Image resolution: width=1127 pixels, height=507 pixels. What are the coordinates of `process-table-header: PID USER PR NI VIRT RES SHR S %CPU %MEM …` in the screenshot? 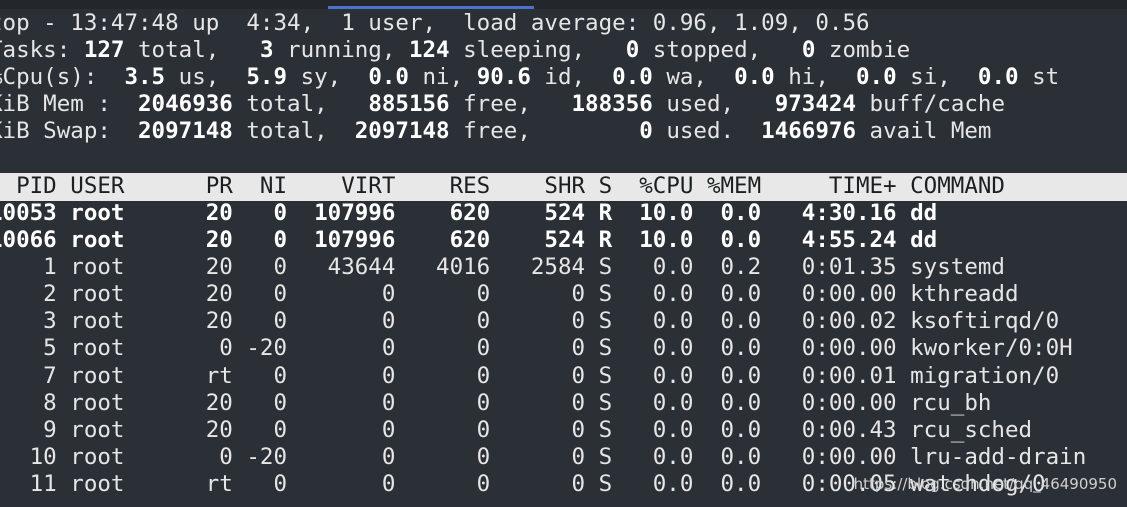 It's located at (502, 186).